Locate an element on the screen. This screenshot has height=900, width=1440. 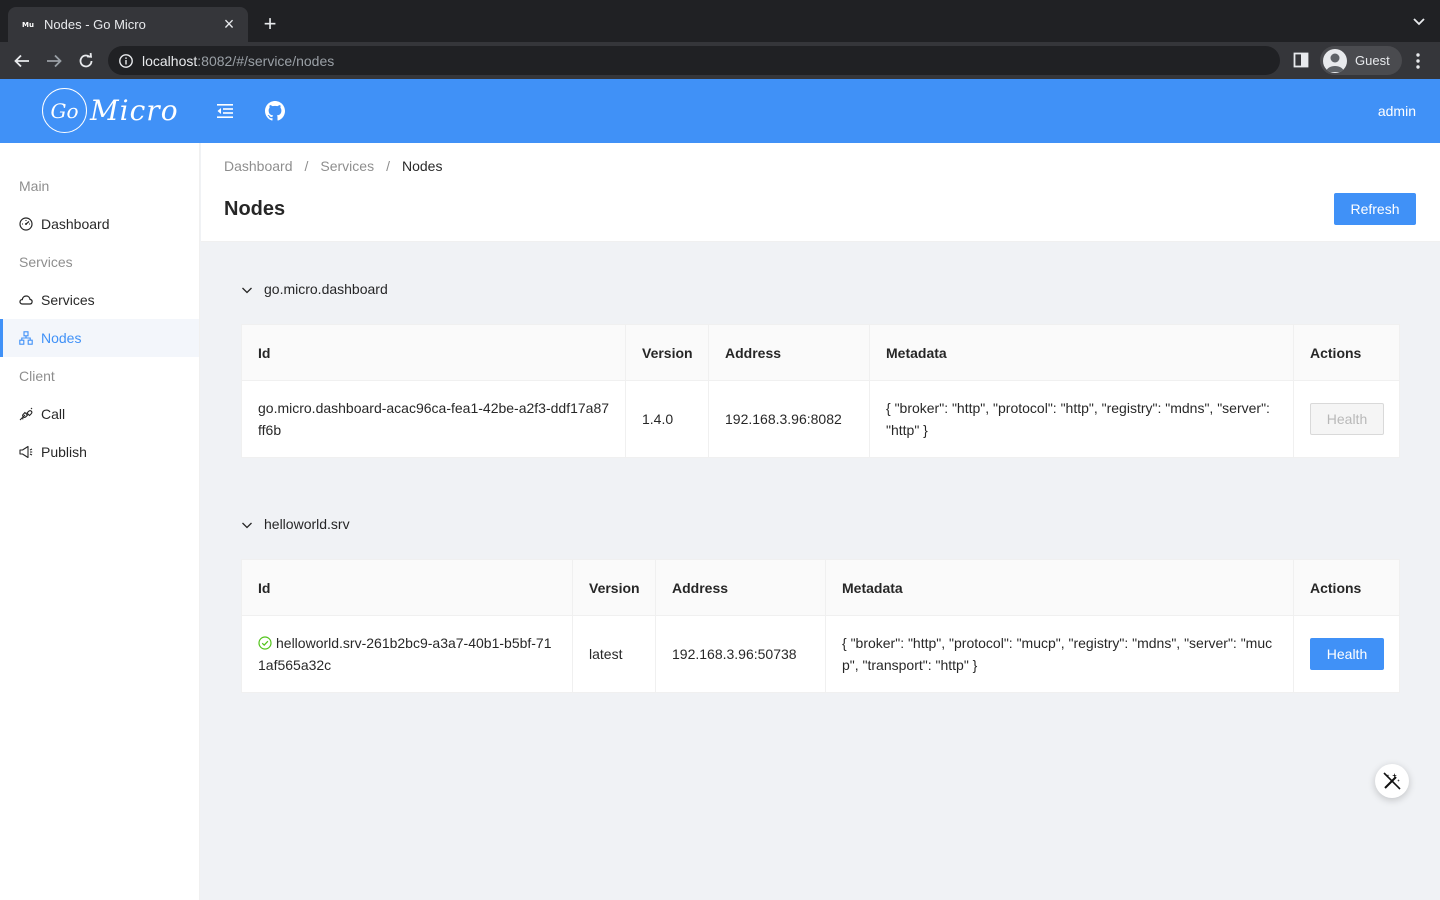
sidebar-item-call: Call is located at coordinates (99, 414).